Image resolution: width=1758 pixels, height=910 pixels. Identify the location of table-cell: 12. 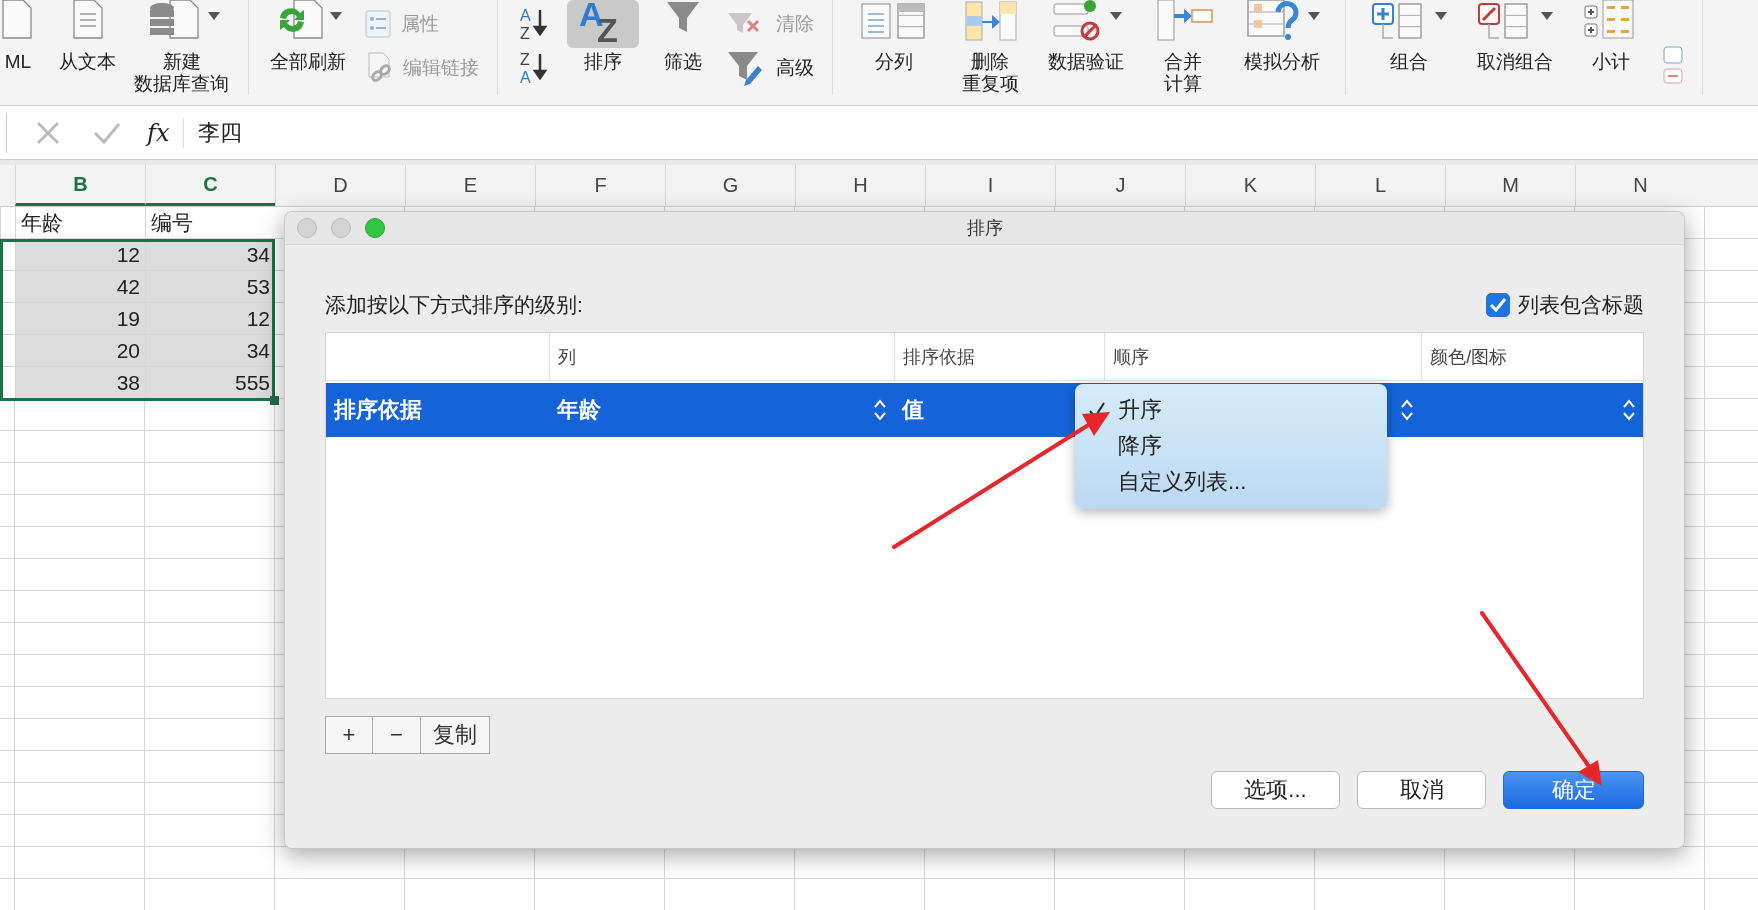
(210, 319).